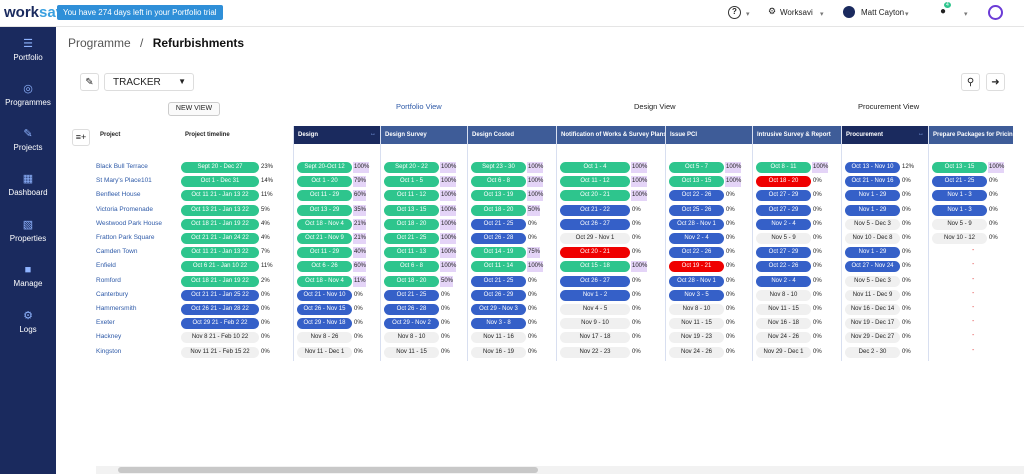 Image resolution: width=1024 pixels, height=474 pixels. I want to click on stage-date-pill: Oct 11 - 13, so click(411, 253).